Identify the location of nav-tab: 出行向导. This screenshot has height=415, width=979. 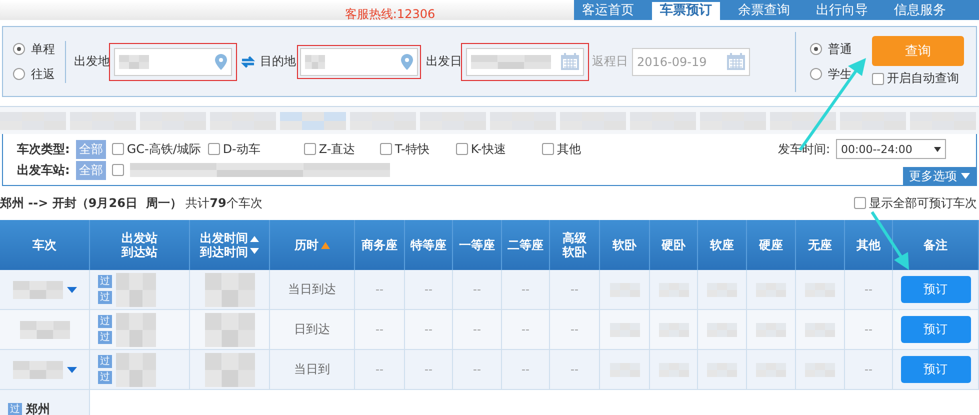
(842, 11).